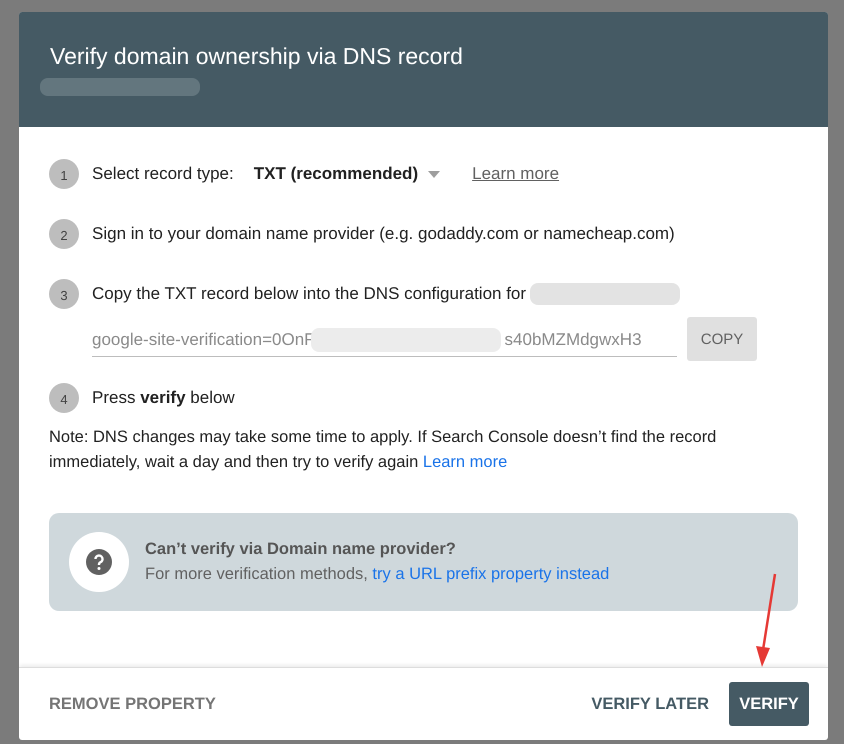 The width and height of the screenshot is (844, 744). What do you see at coordinates (491, 574) in the screenshot?
I see `url-prefix-link: try a URL prefix property instead` at bounding box center [491, 574].